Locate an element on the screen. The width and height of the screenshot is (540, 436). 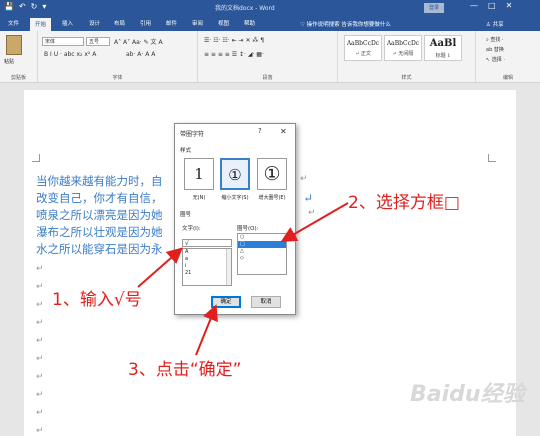
font-format-row1: A˄ A˅ Aa· ✎ 文 A is located at coordinates (138, 41).